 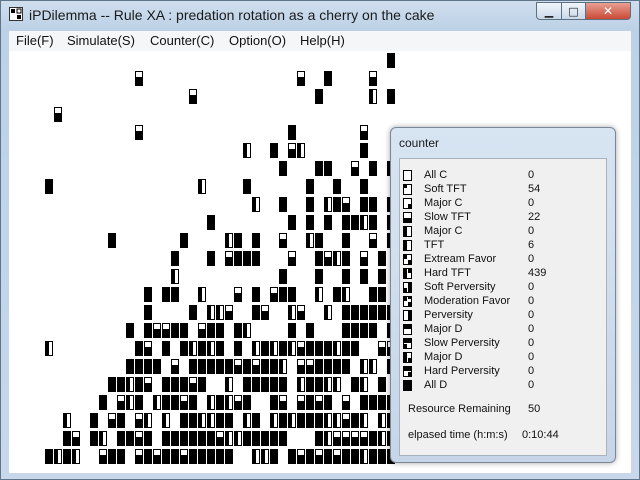 I want to click on strategy-row: Hard Perversity 0, so click(x=503, y=372).